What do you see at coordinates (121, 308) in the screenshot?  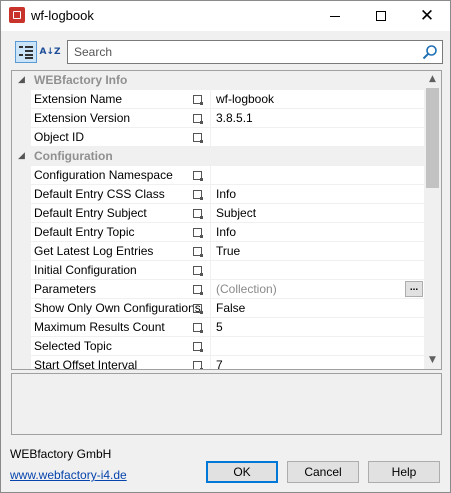 I see `property-name: Show Only Own Configurations` at bounding box center [121, 308].